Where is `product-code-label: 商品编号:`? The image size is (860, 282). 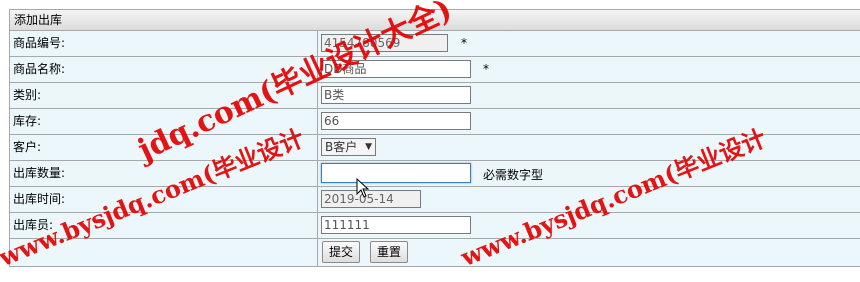 product-code-label: 商品编号: is located at coordinates (164, 43).